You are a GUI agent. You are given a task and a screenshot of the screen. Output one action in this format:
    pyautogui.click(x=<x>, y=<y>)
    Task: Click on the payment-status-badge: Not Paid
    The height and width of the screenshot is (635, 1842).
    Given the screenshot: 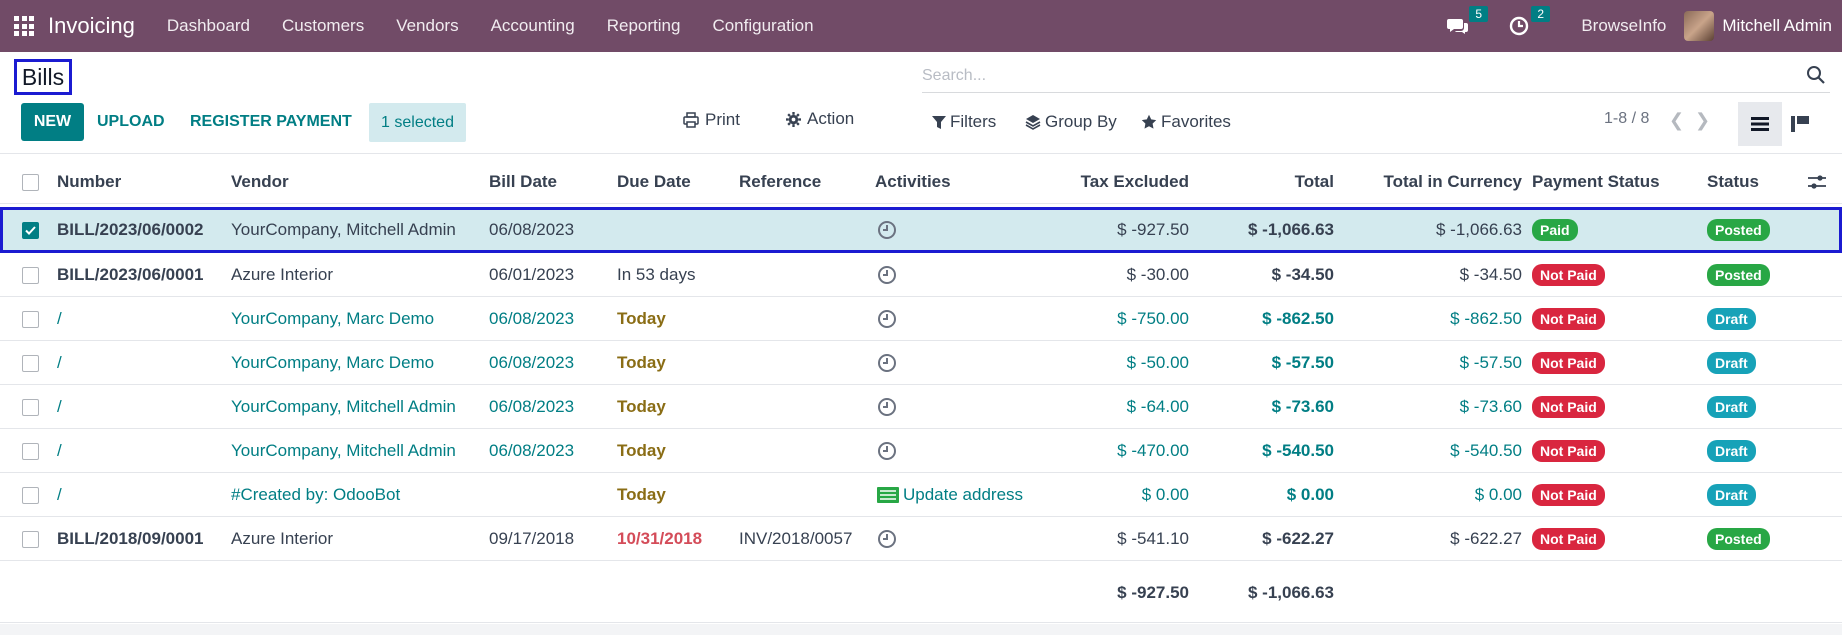 What is the action you would take?
    pyautogui.click(x=1568, y=451)
    